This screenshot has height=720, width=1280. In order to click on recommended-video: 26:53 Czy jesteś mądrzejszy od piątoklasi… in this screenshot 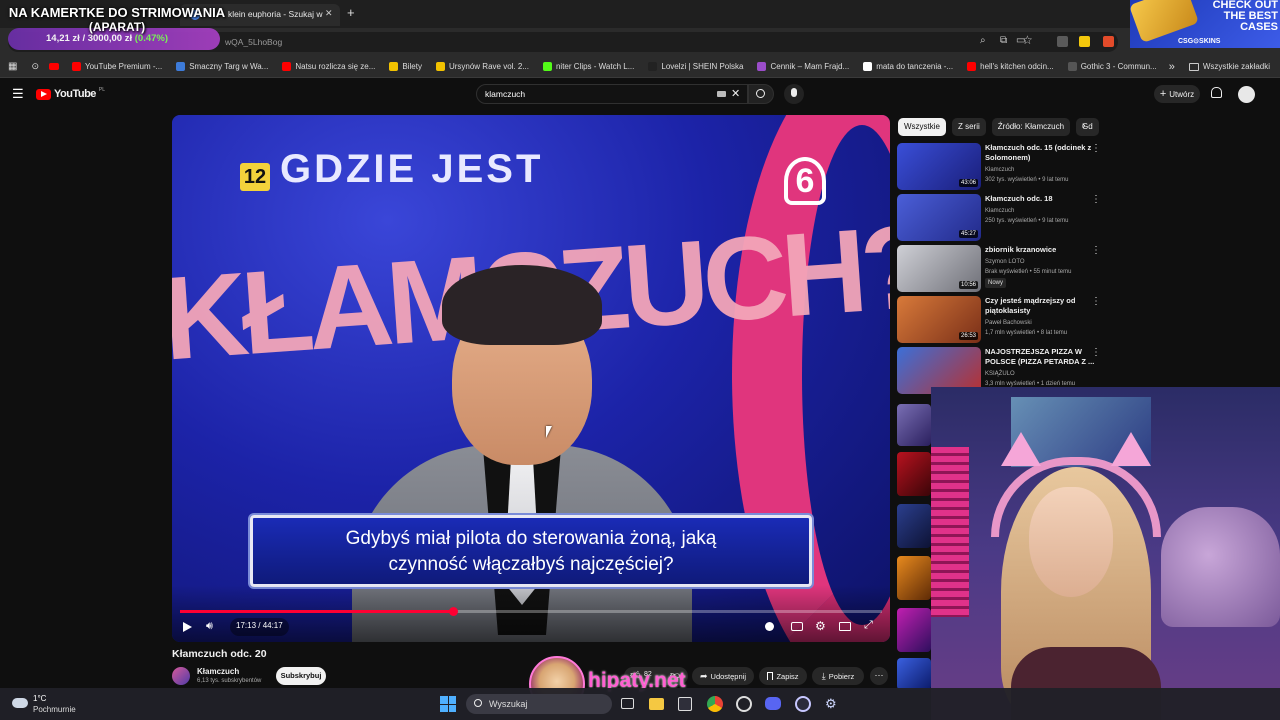, I will do `click(1002, 320)`.